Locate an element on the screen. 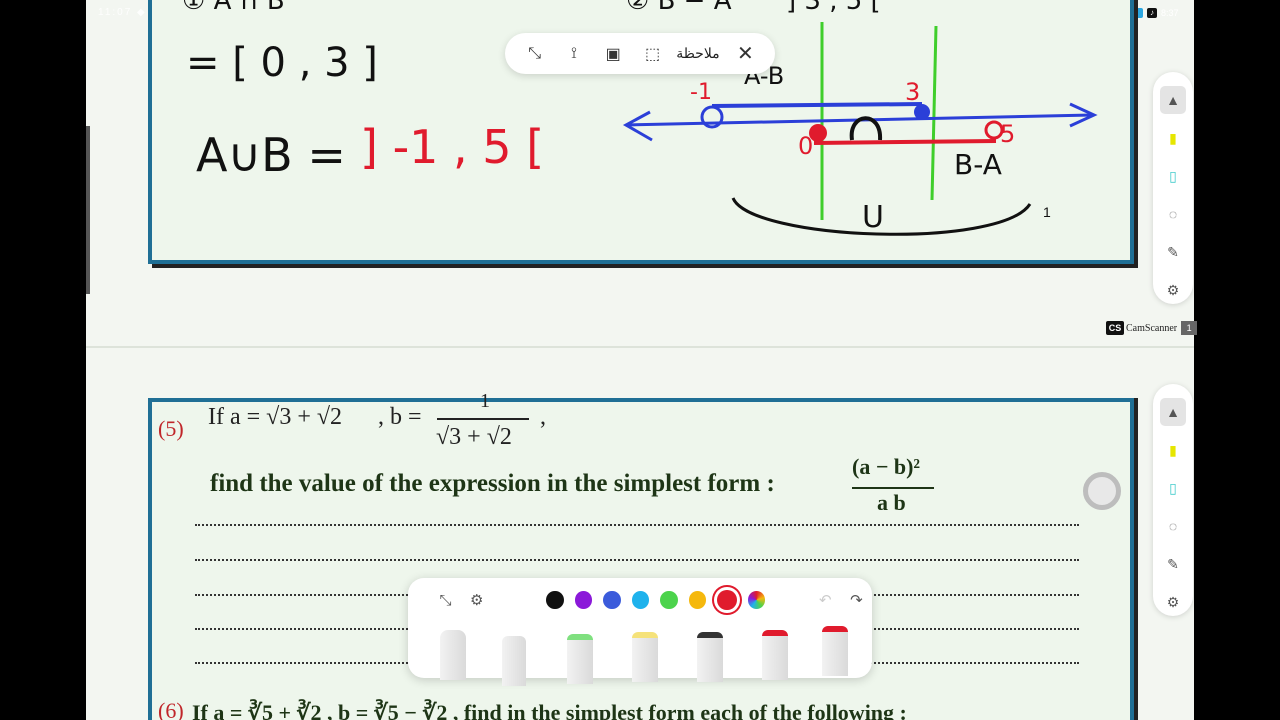 Image resolution: width=1280 pixels, height=720 pixels. label-b-minus-a: B-A is located at coordinates (978, 164).